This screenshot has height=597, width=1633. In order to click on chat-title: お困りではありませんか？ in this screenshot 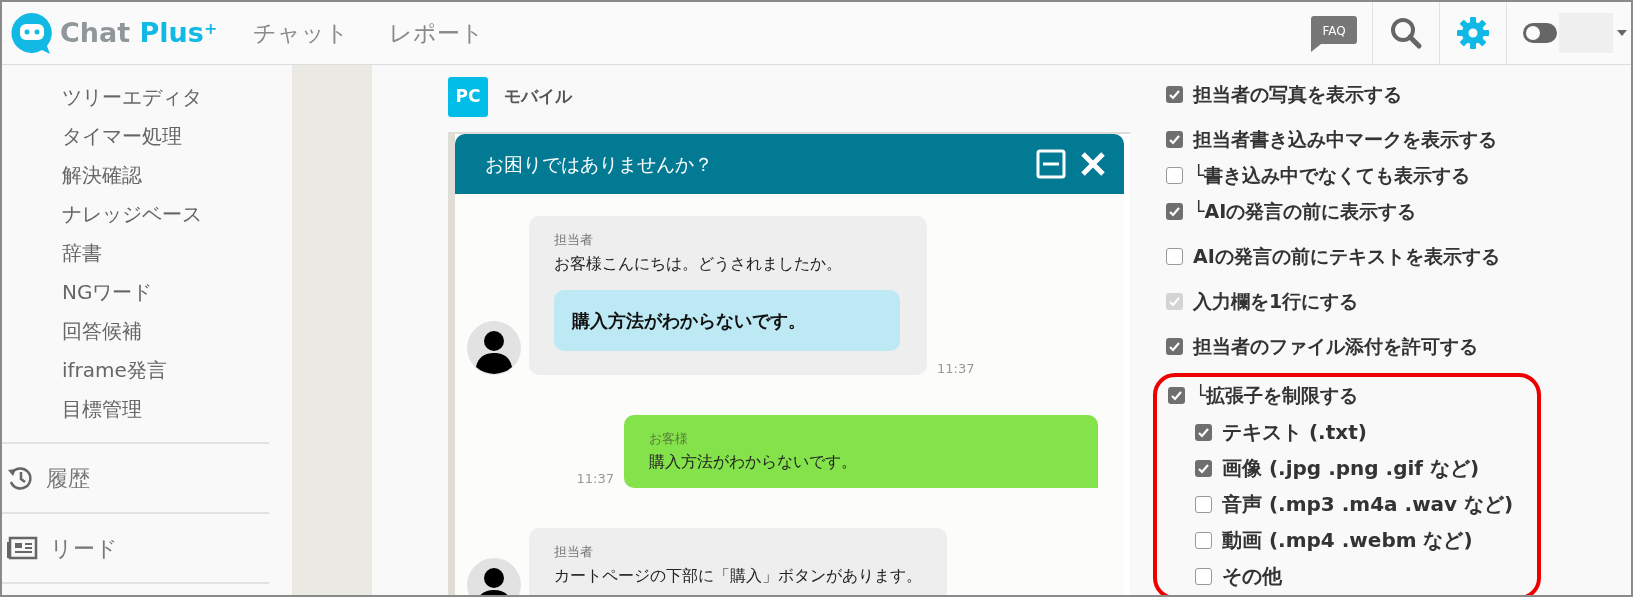, I will do `click(599, 164)`.